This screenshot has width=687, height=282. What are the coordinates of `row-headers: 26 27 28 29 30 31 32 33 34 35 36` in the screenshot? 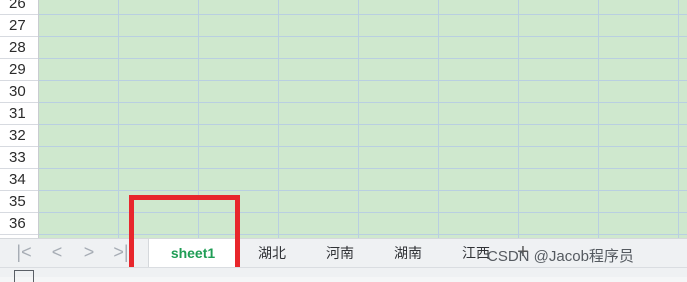 It's located at (19, 119).